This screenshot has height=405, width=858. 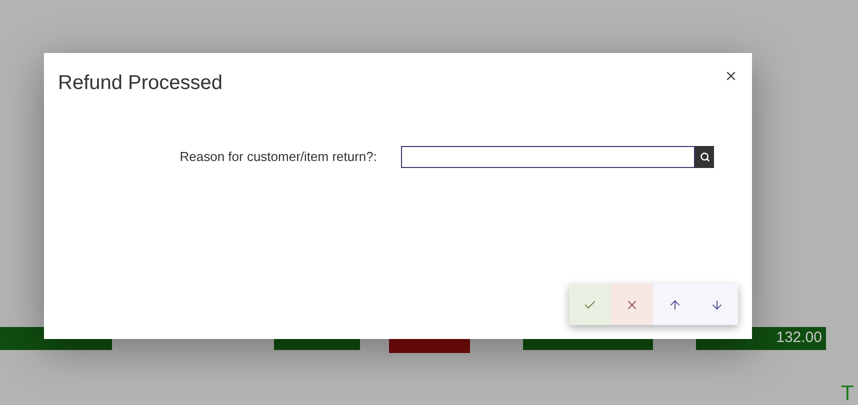 I want to click on move-down-button, so click(x=717, y=304).